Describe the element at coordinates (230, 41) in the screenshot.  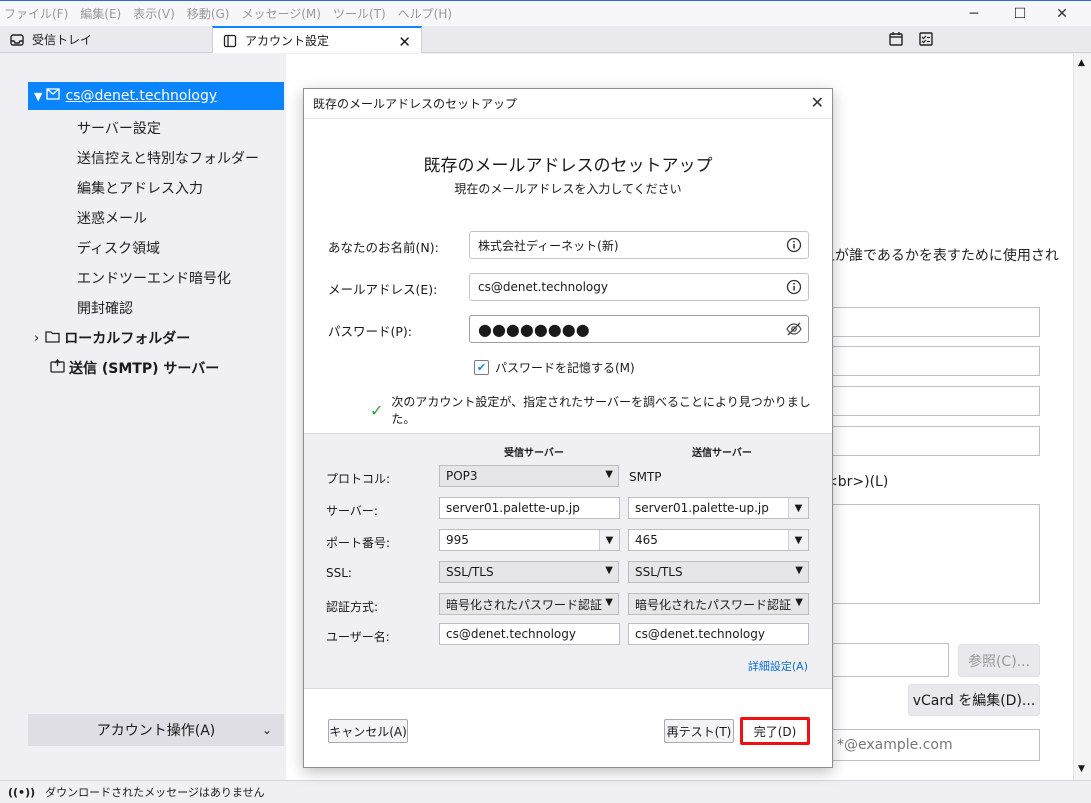
I see `settings-book-icon` at that location.